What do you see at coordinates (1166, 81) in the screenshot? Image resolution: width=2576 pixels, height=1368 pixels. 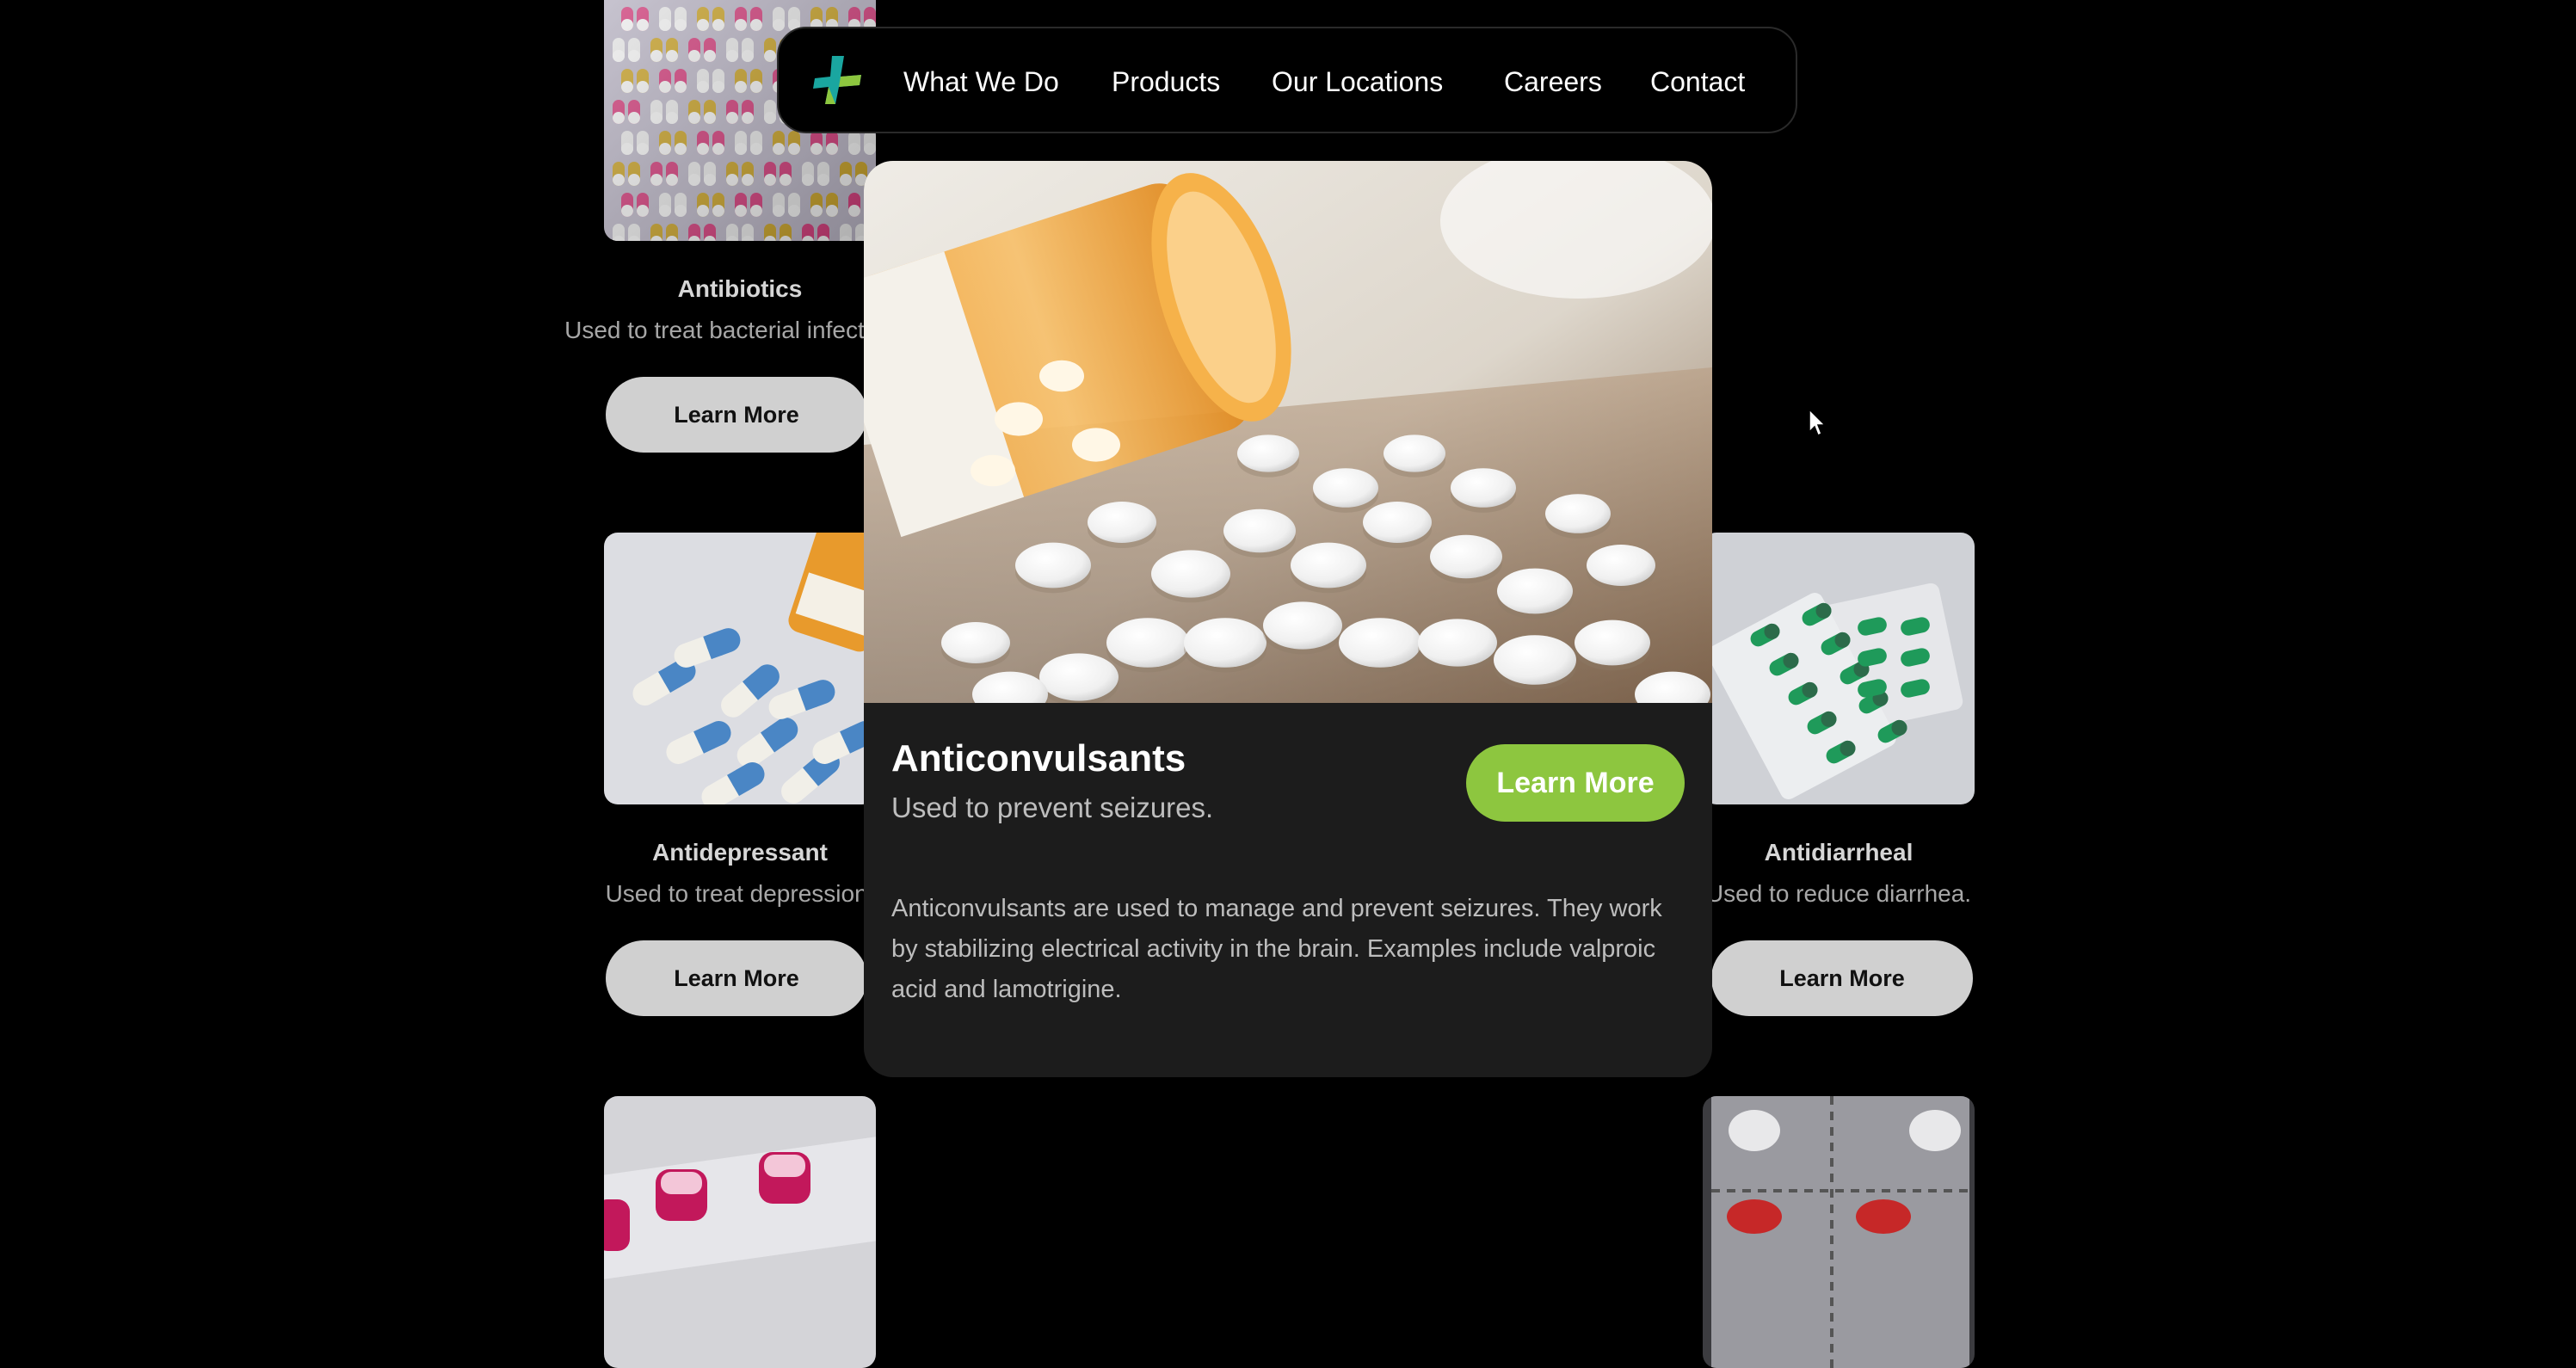 I see `nav-products: Products` at bounding box center [1166, 81].